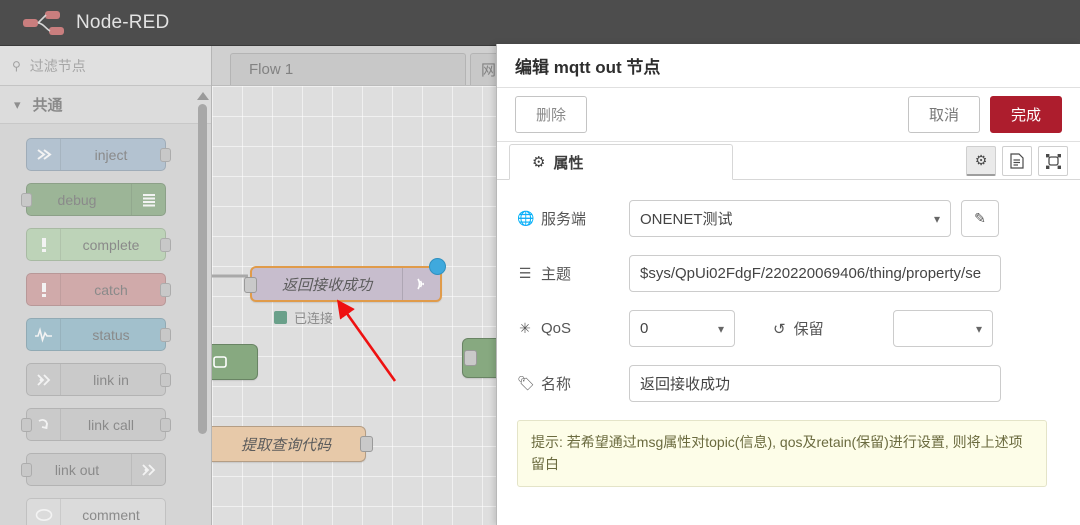 The image size is (1080, 525). Describe the element at coordinates (943, 328) in the screenshot. I see `retain-select: ▾` at that location.